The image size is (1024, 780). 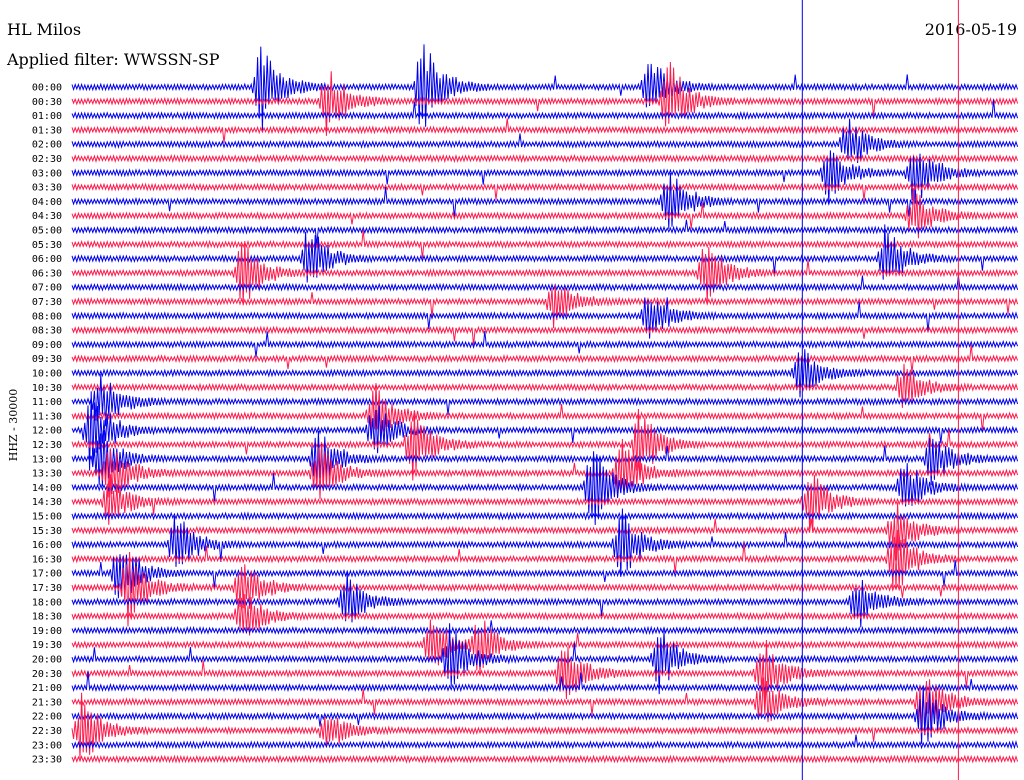 I want to click on row-tick-label: 05:30, so click(x=47, y=245).